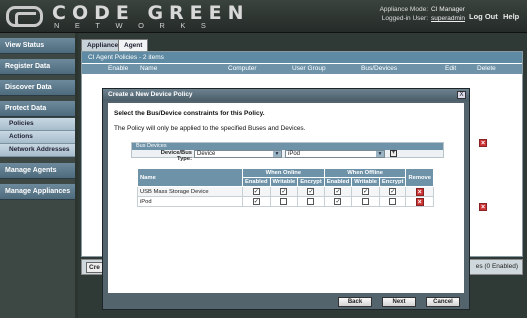 This screenshot has height=318, width=527. I want to click on th-name: Name, so click(190, 177).